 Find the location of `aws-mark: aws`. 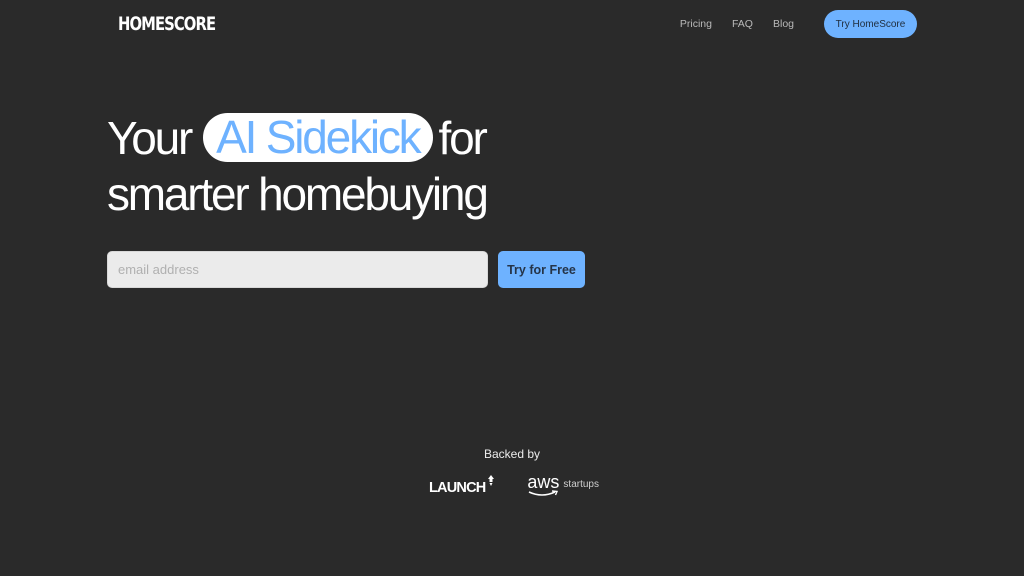

aws-mark: aws is located at coordinates (543, 485).